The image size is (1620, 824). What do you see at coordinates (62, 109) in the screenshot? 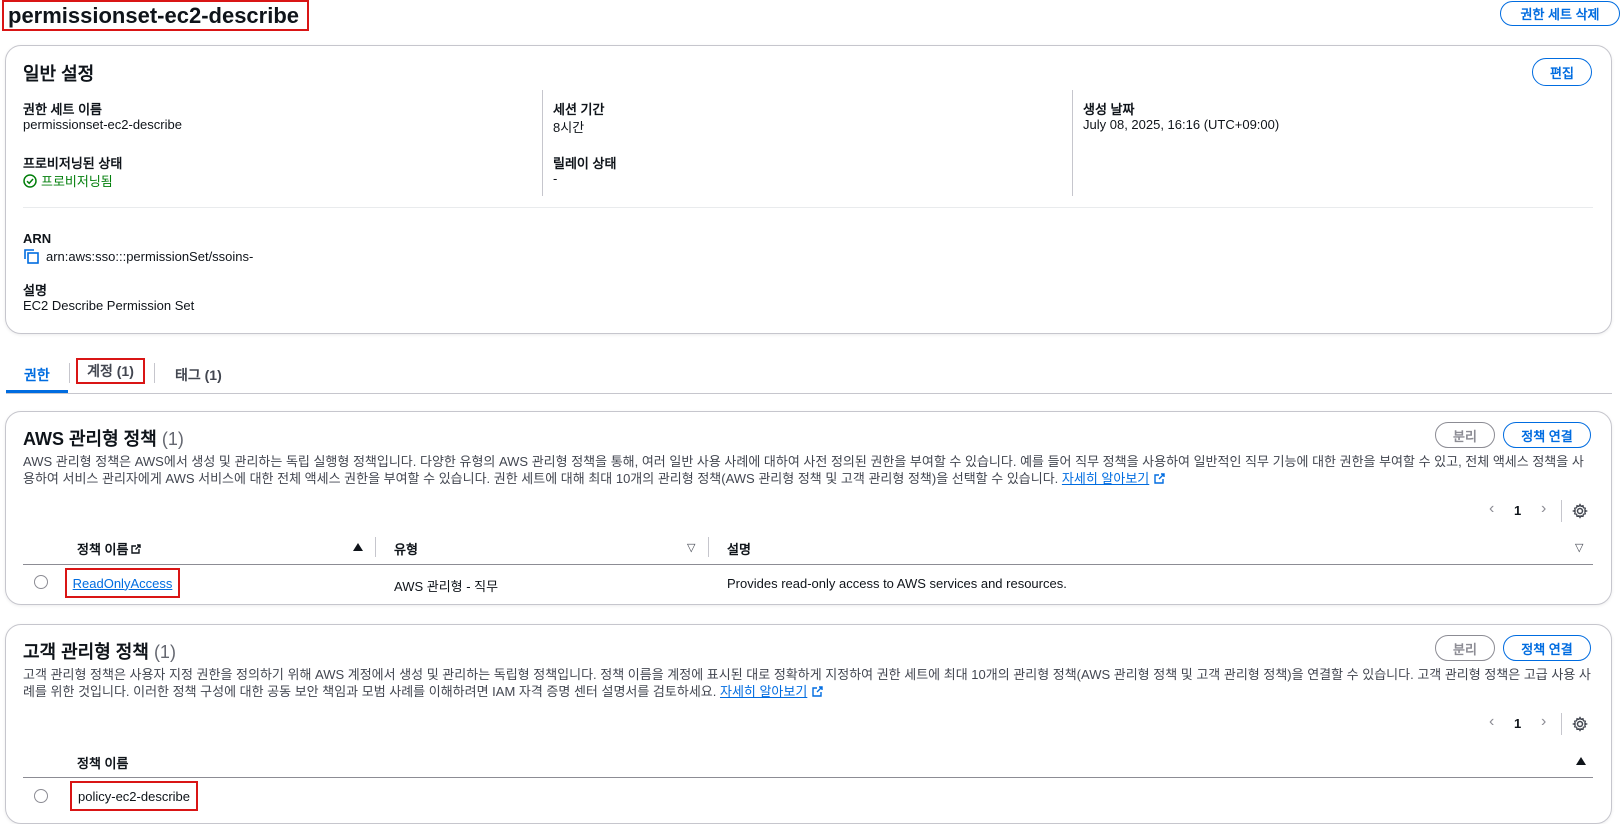
I see `permission-set-name-label: 권한 세트 이름` at bounding box center [62, 109].